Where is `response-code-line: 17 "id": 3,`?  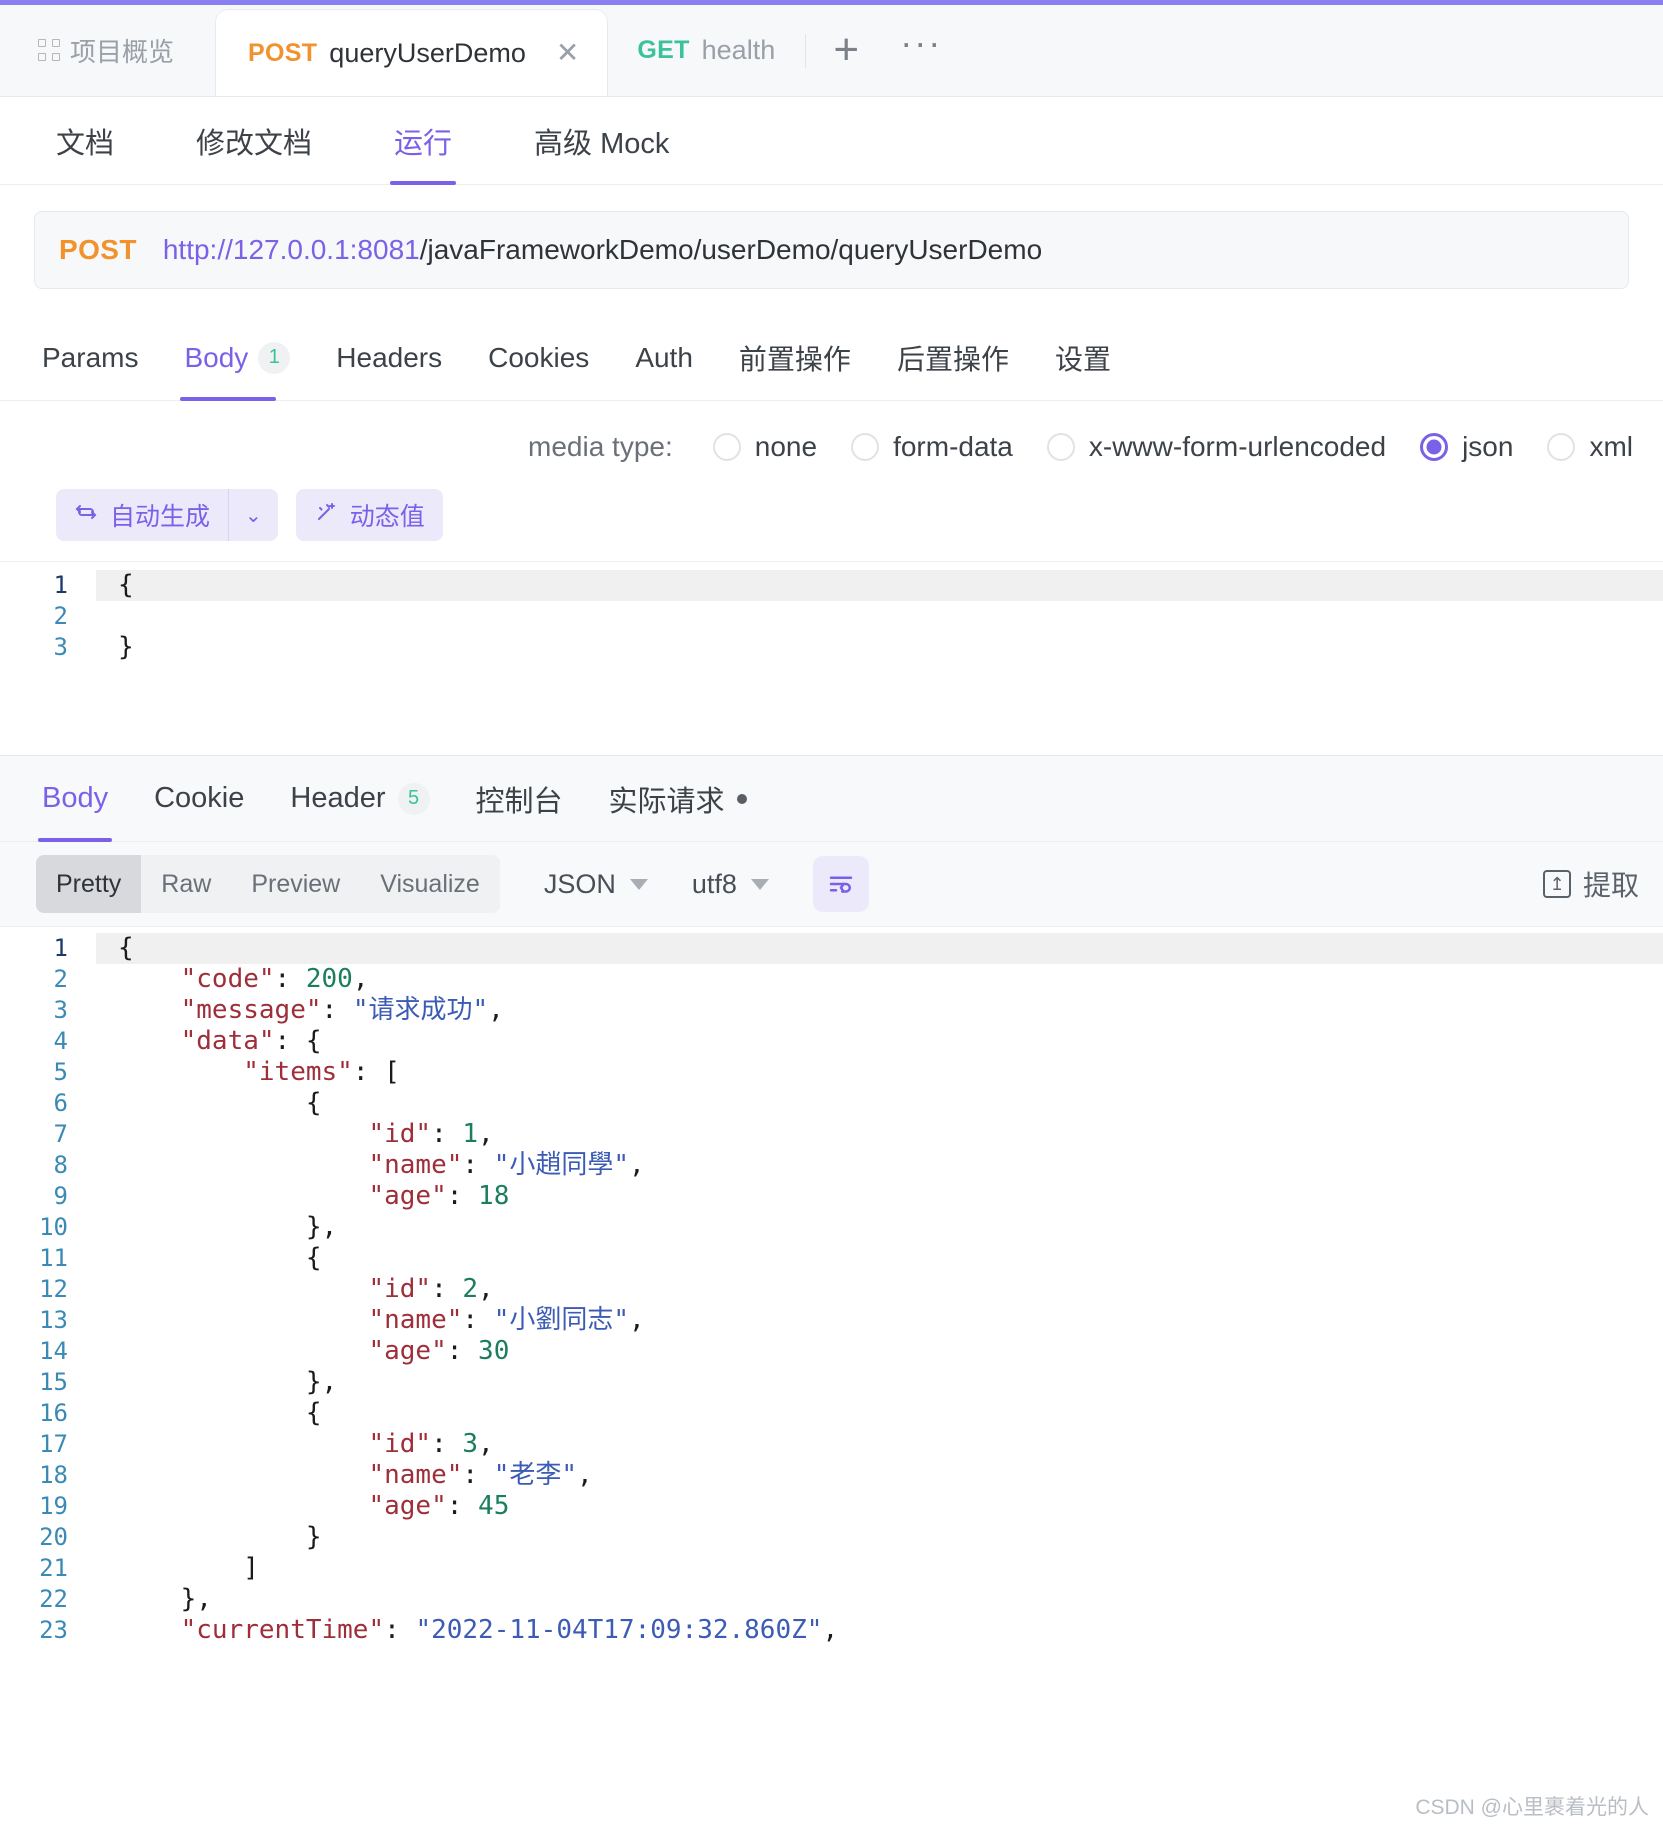 response-code-line: 17 "id": 3, is located at coordinates (831, 1444).